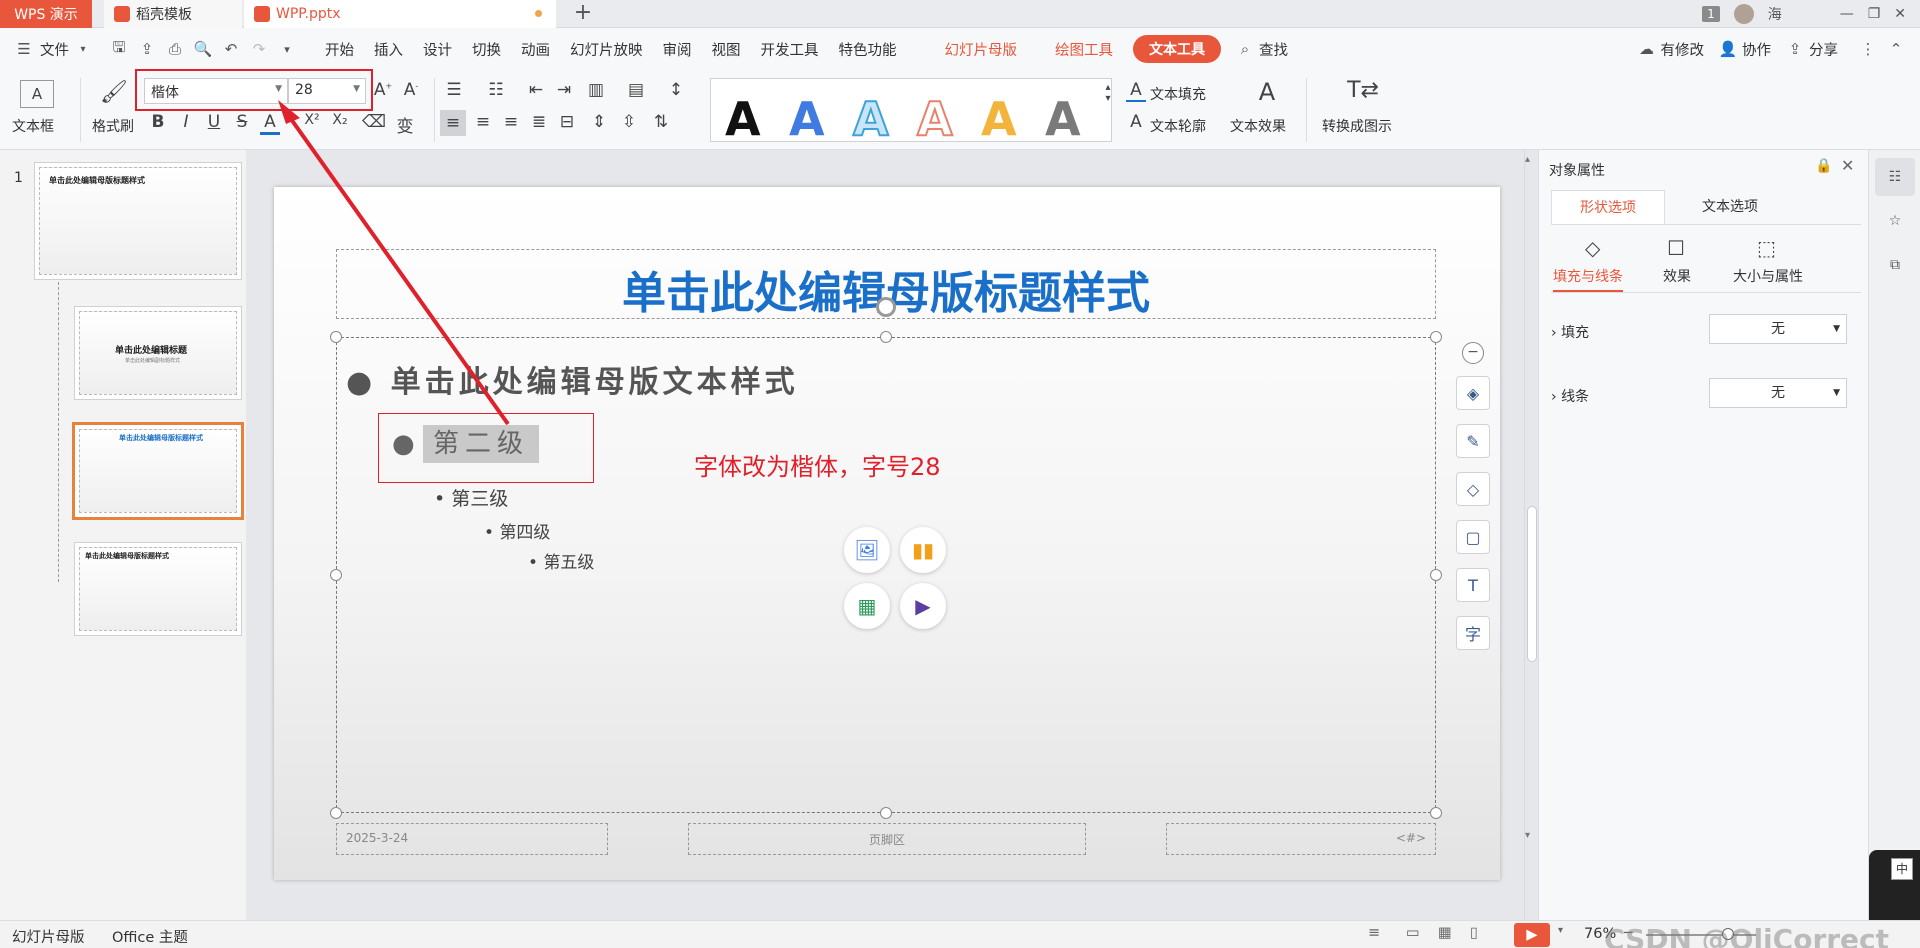 The width and height of the screenshot is (1920, 948). I want to click on scroll-up-icon: ▴, so click(1527, 159).